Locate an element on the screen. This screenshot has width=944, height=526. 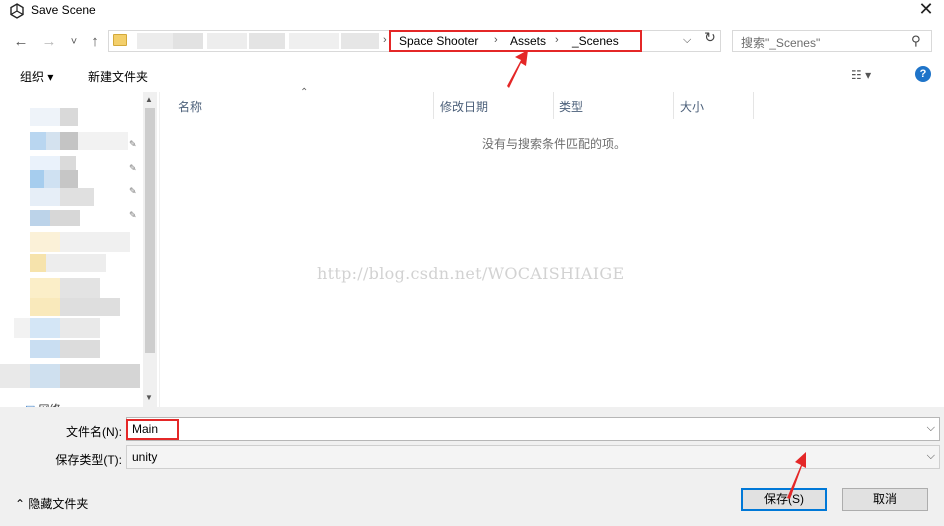
search-placeholder: 搜索"_Scenes" is located at coordinates (781, 43).